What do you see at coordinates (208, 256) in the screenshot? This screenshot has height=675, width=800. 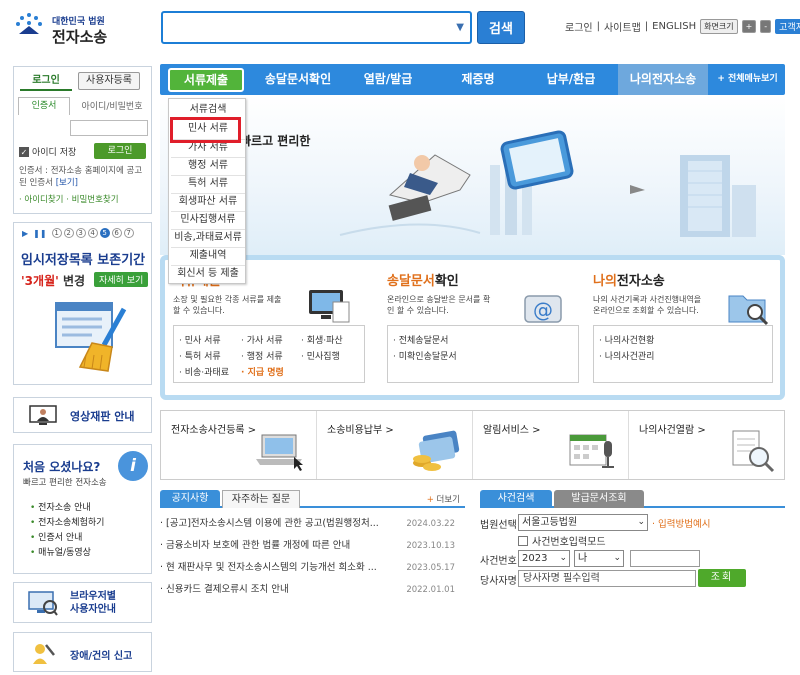 I see `dropdown-item: 제출내역` at bounding box center [208, 256].